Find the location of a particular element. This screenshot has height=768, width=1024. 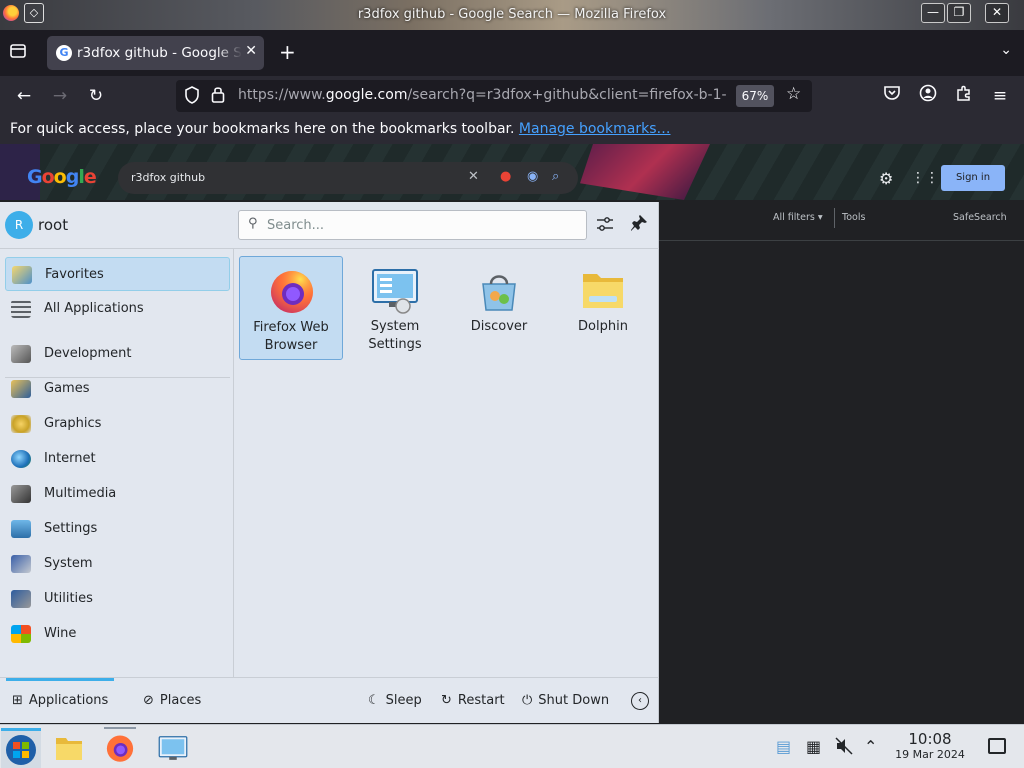

taskbar-system-settings is located at coordinates (173, 748).